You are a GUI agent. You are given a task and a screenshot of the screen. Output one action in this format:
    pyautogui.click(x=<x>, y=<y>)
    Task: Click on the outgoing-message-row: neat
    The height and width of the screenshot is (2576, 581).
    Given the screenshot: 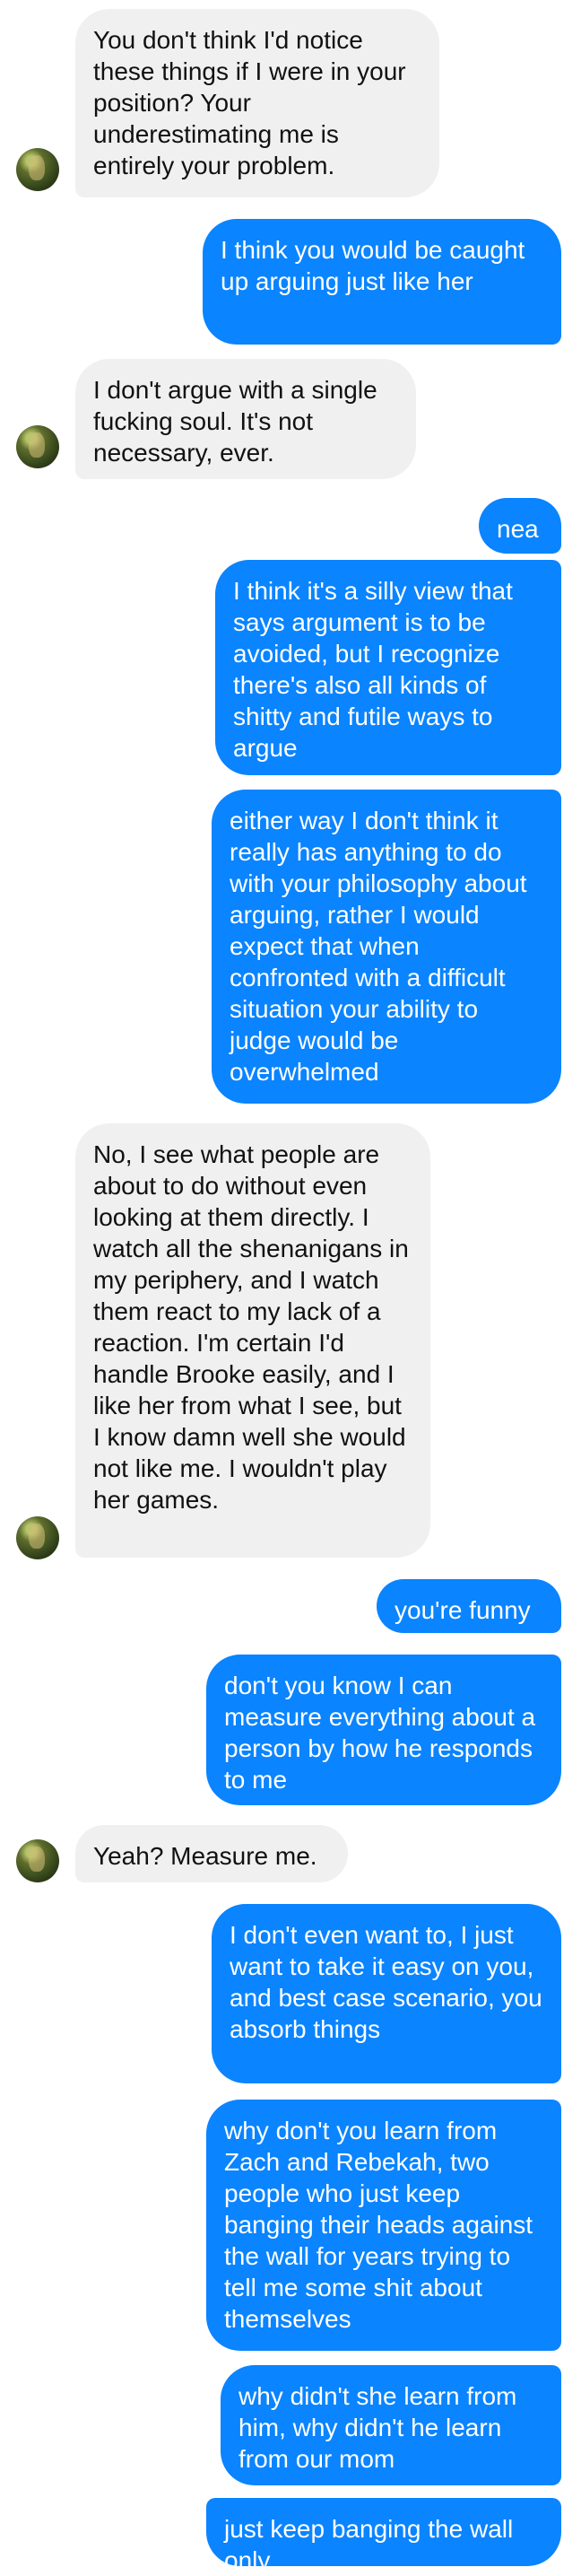 What is the action you would take?
    pyautogui.click(x=290, y=526)
    